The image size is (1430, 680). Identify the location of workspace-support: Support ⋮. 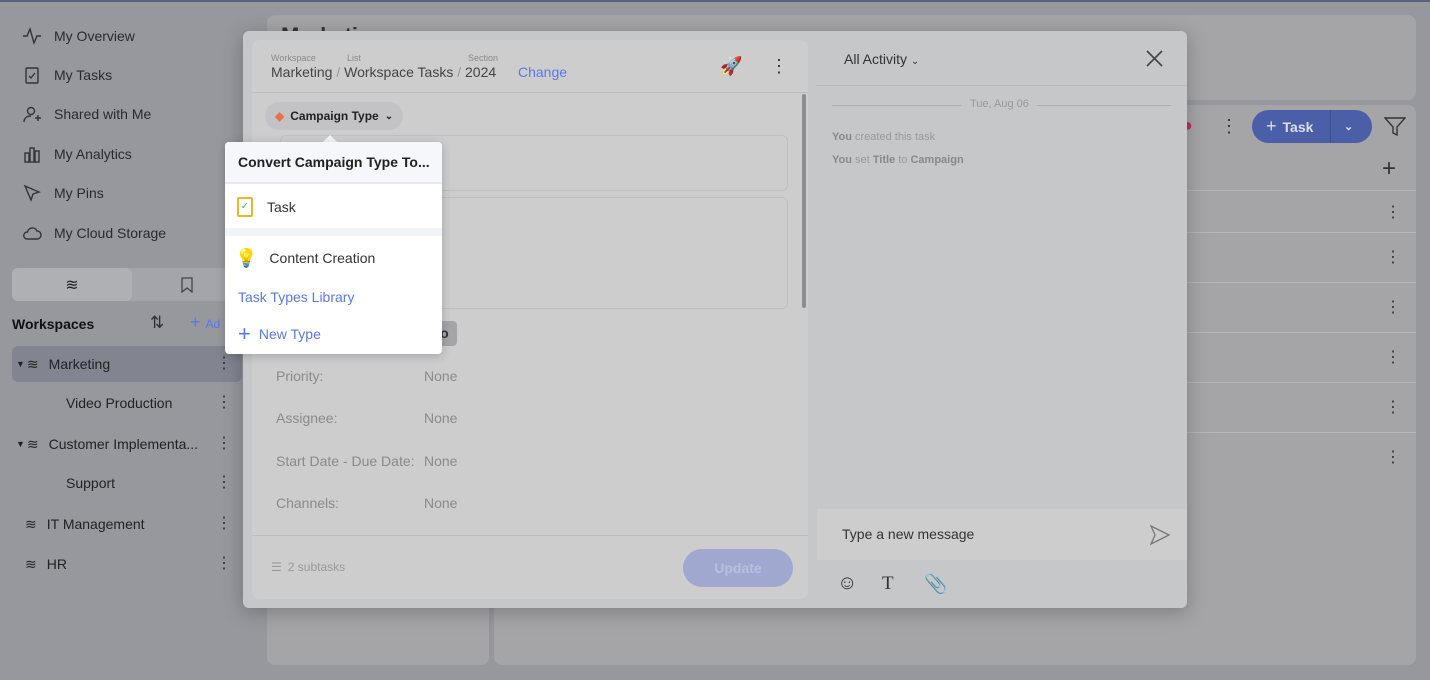
(127, 483).